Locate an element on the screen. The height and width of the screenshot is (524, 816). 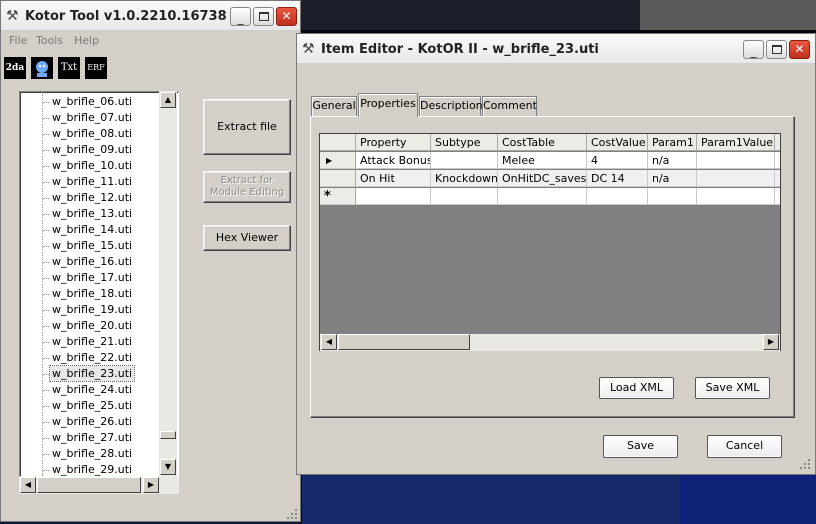
tree-item: w_brifle_24.uti is located at coordinates (92, 389).